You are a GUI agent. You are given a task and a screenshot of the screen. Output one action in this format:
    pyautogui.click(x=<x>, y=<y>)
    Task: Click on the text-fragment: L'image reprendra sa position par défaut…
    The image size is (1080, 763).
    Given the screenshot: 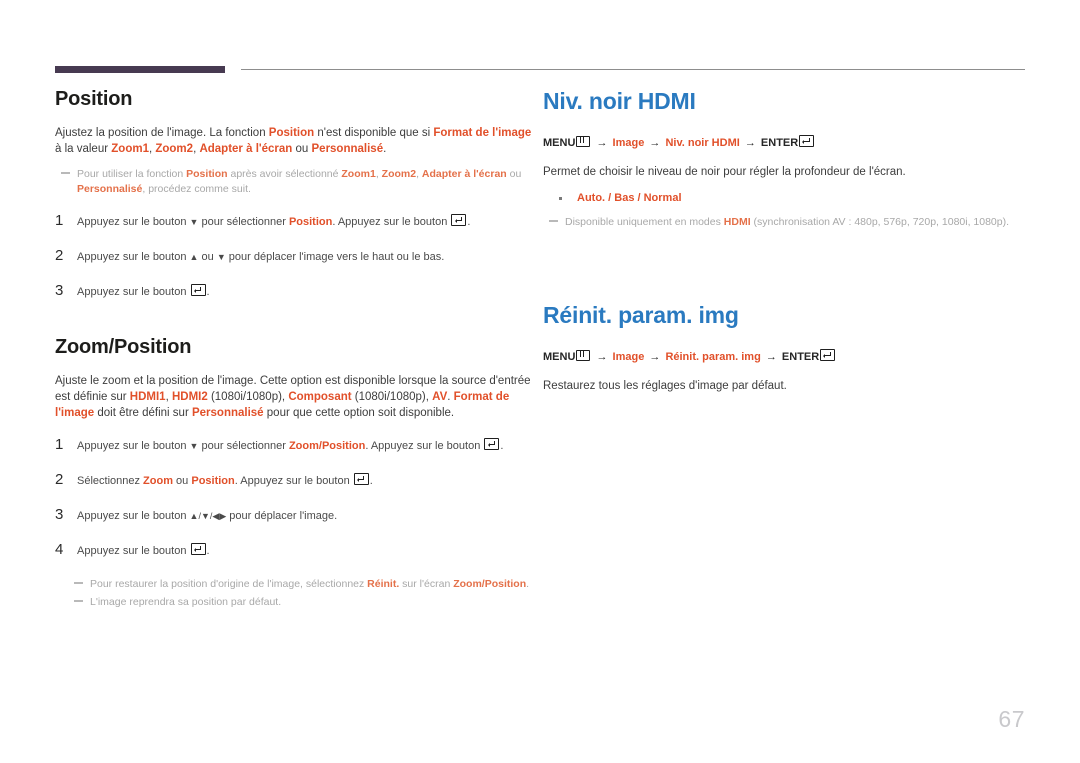 What is the action you would take?
    pyautogui.click(x=186, y=602)
    